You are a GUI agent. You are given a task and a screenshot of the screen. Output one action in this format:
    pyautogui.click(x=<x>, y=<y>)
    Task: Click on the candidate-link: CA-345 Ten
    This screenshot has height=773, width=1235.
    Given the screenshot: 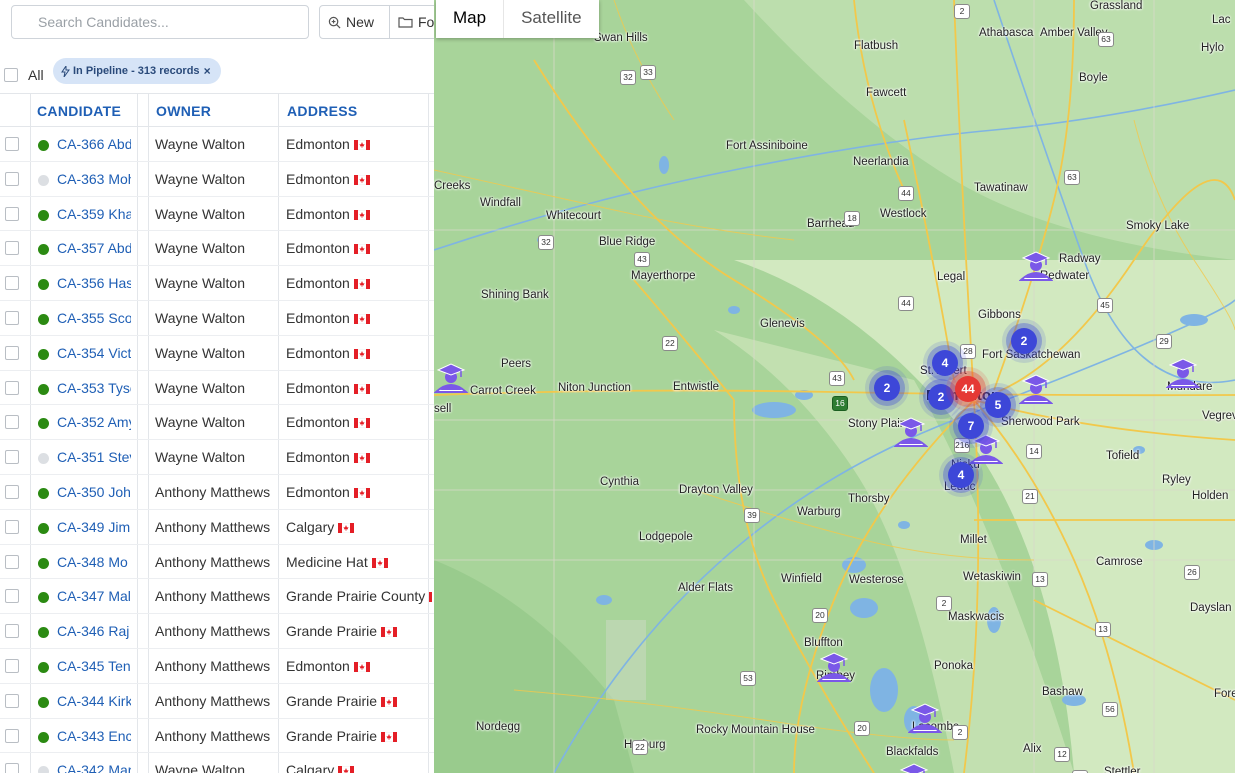 What is the action you would take?
    pyautogui.click(x=94, y=666)
    